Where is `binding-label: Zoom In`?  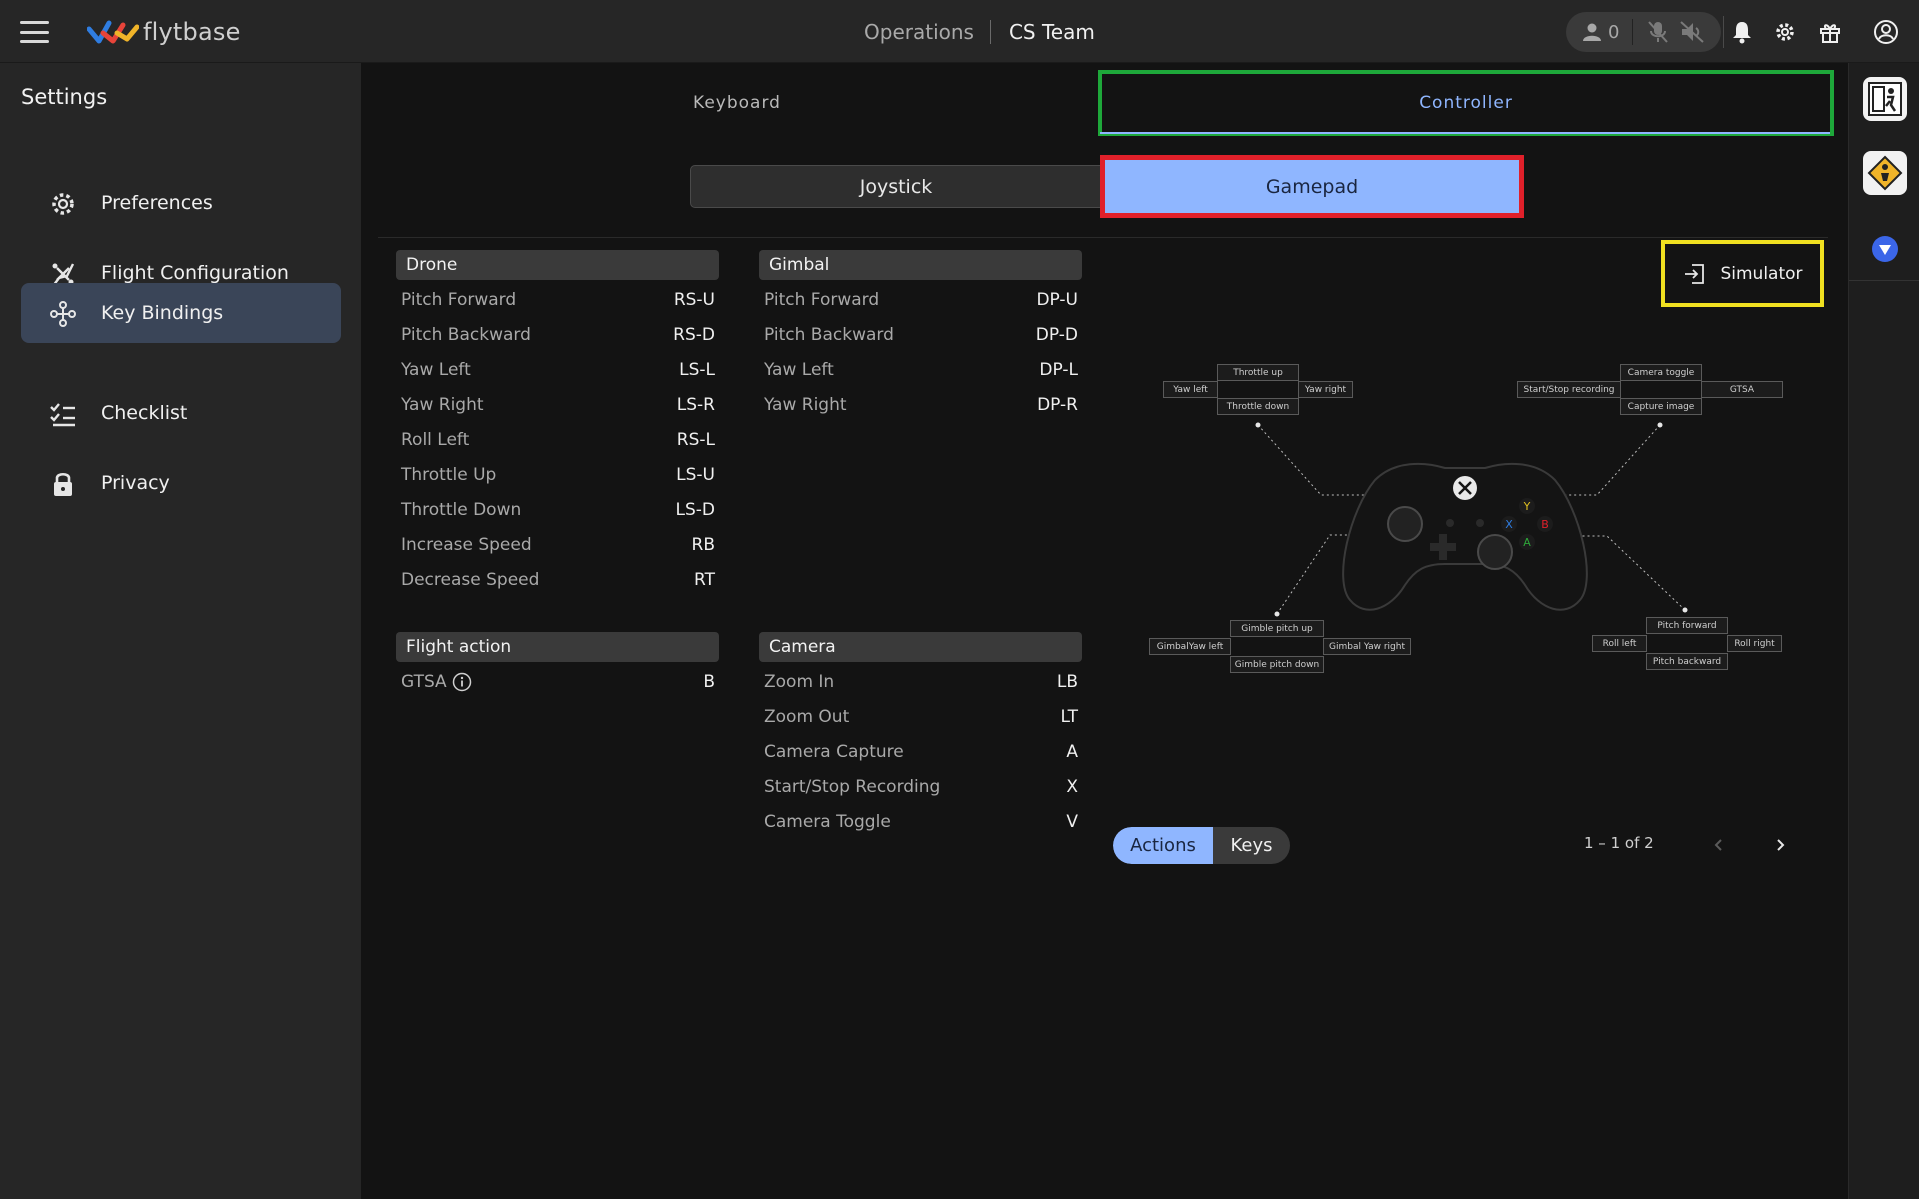
binding-label: Zoom In is located at coordinates (799, 681).